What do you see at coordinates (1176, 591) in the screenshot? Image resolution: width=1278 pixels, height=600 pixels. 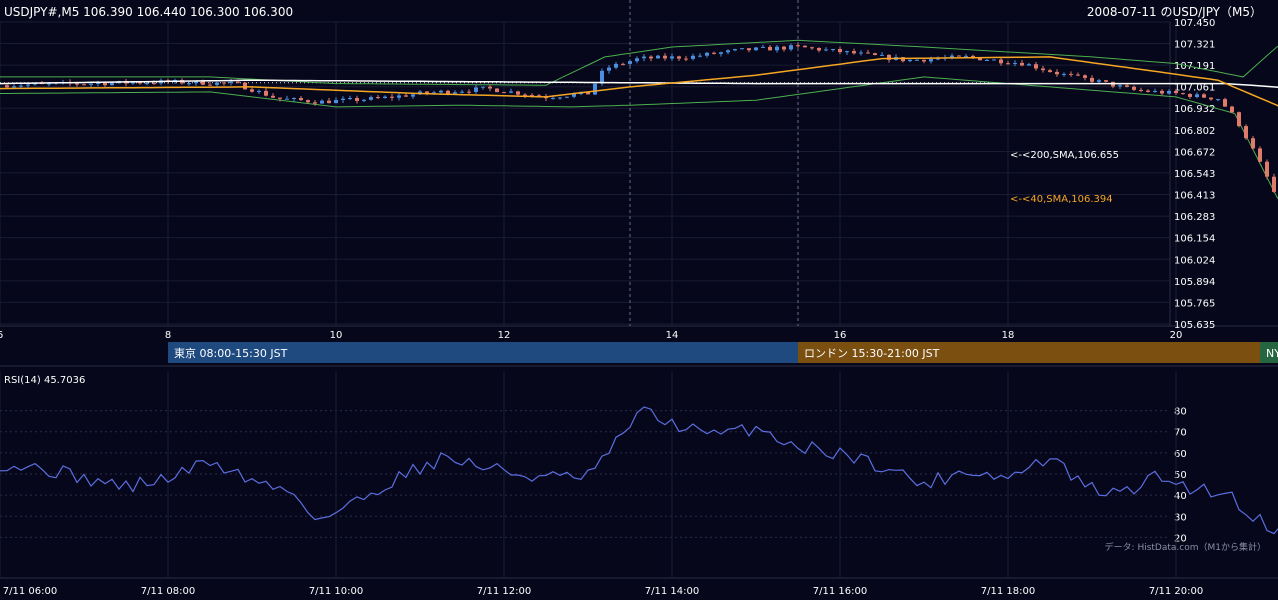 I see `rsi-time-tick-label: 7/11 20:00` at bounding box center [1176, 591].